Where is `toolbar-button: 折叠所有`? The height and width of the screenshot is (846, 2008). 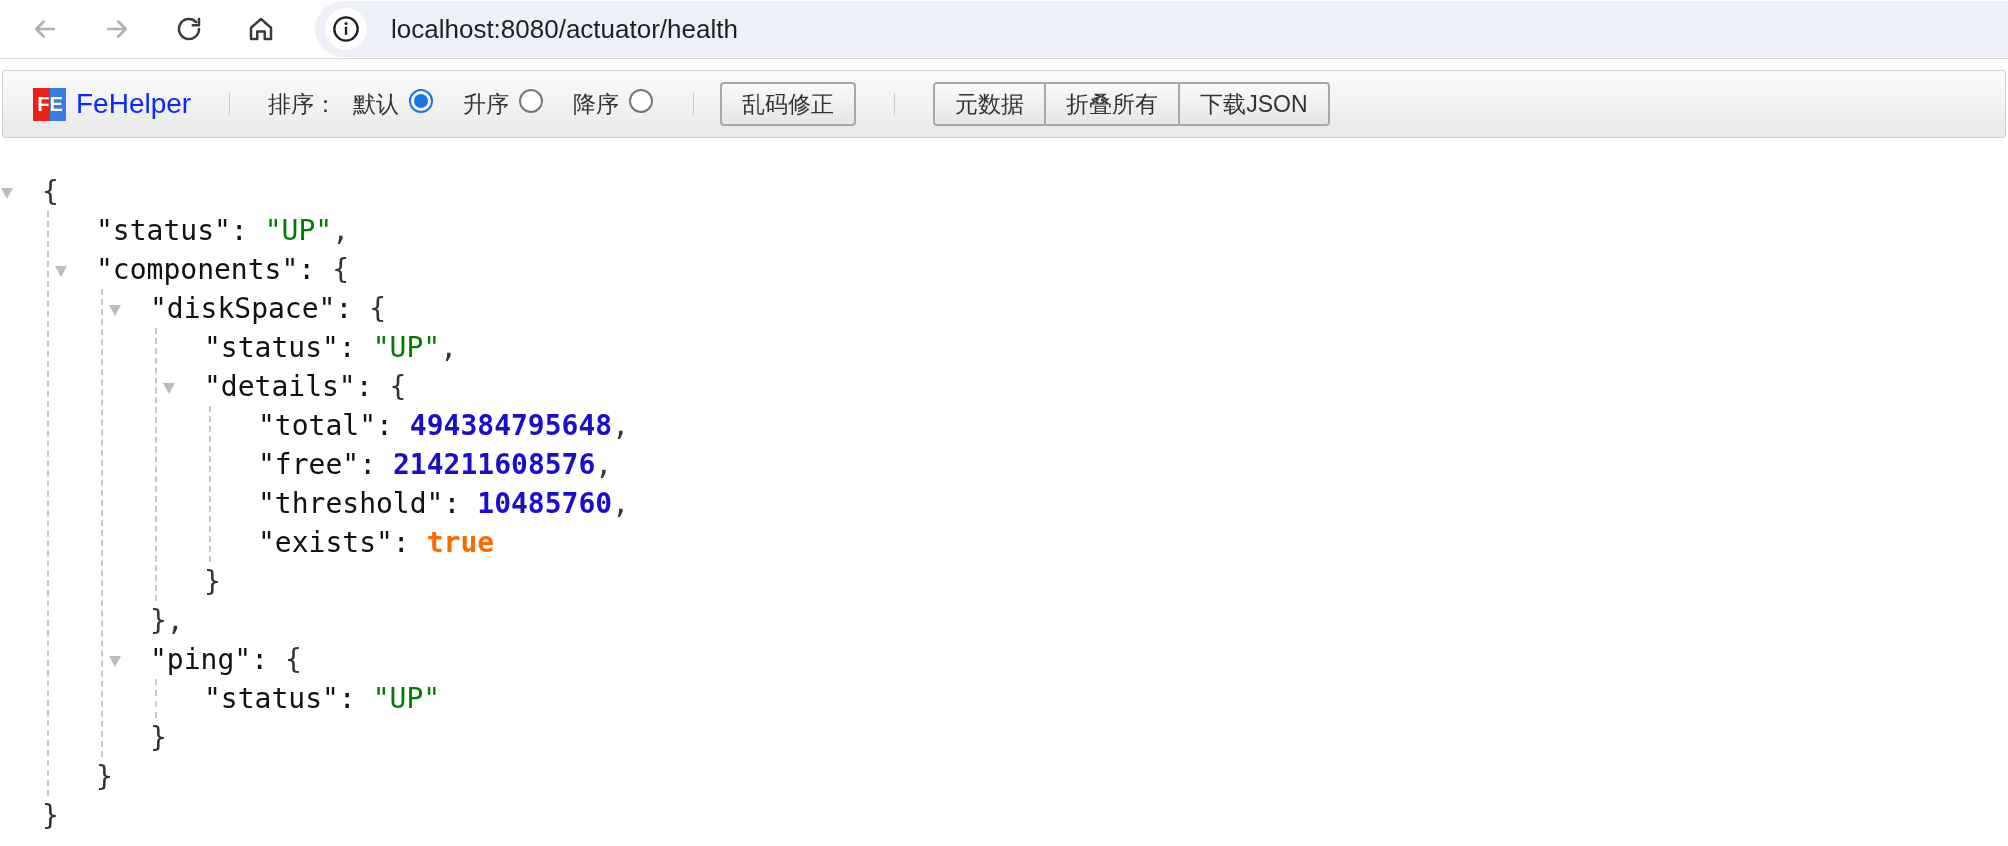 toolbar-button: 折叠所有 is located at coordinates (1113, 104).